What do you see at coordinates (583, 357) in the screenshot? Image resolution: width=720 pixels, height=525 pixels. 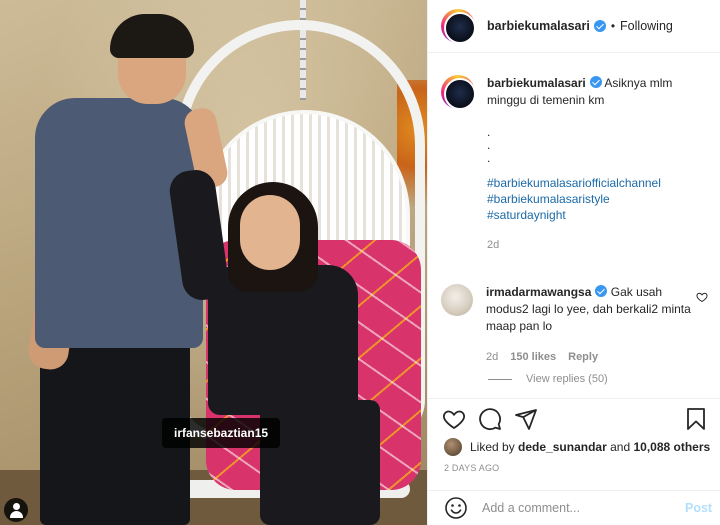 I see `comment-reply-button: Reply` at bounding box center [583, 357].